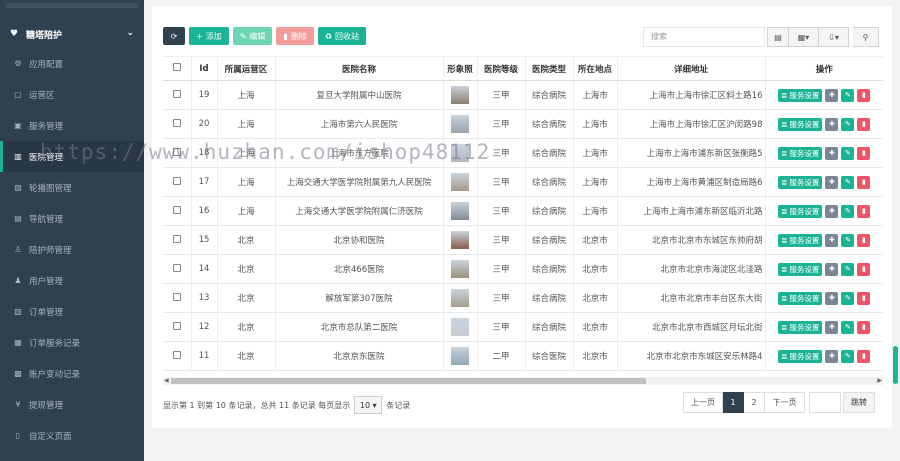 The width and height of the screenshot is (900, 461). Describe the element at coordinates (733, 402) in the screenshot. I see `page-1-button: 1` at that location.